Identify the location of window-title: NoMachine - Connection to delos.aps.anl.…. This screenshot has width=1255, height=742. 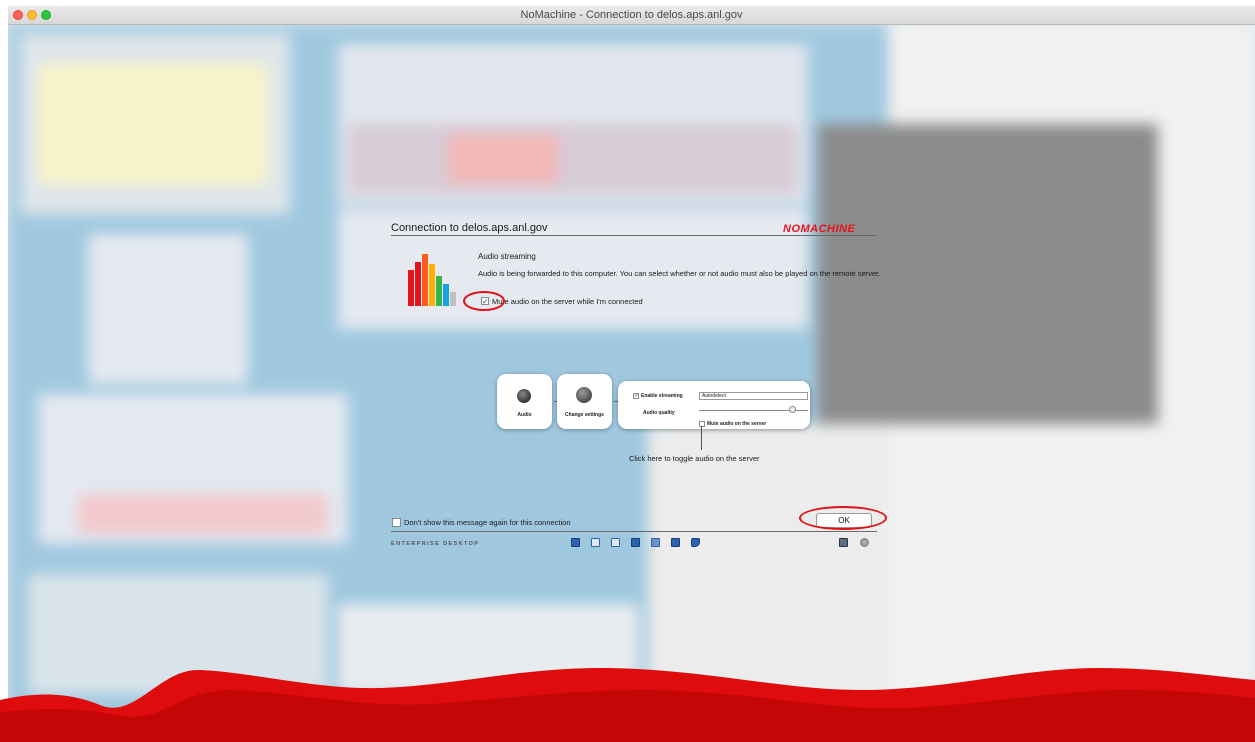
(631, 15).